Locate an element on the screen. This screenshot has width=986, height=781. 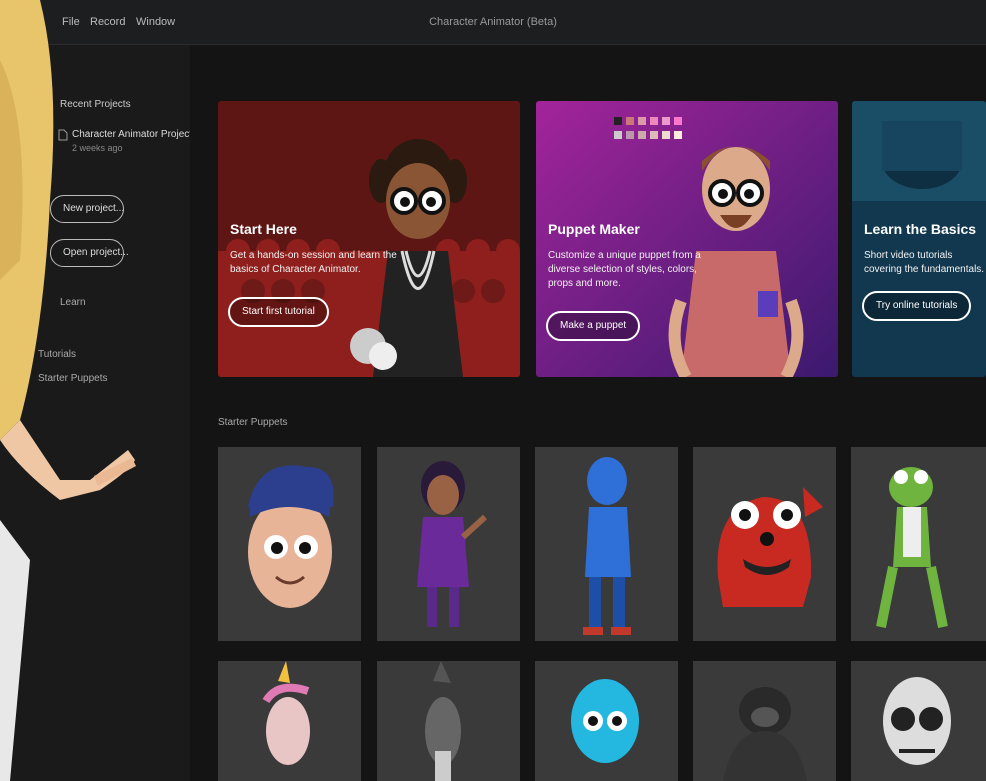
section-label-starter-puppets: Starter Puppets is located at coordinates (253, 422).